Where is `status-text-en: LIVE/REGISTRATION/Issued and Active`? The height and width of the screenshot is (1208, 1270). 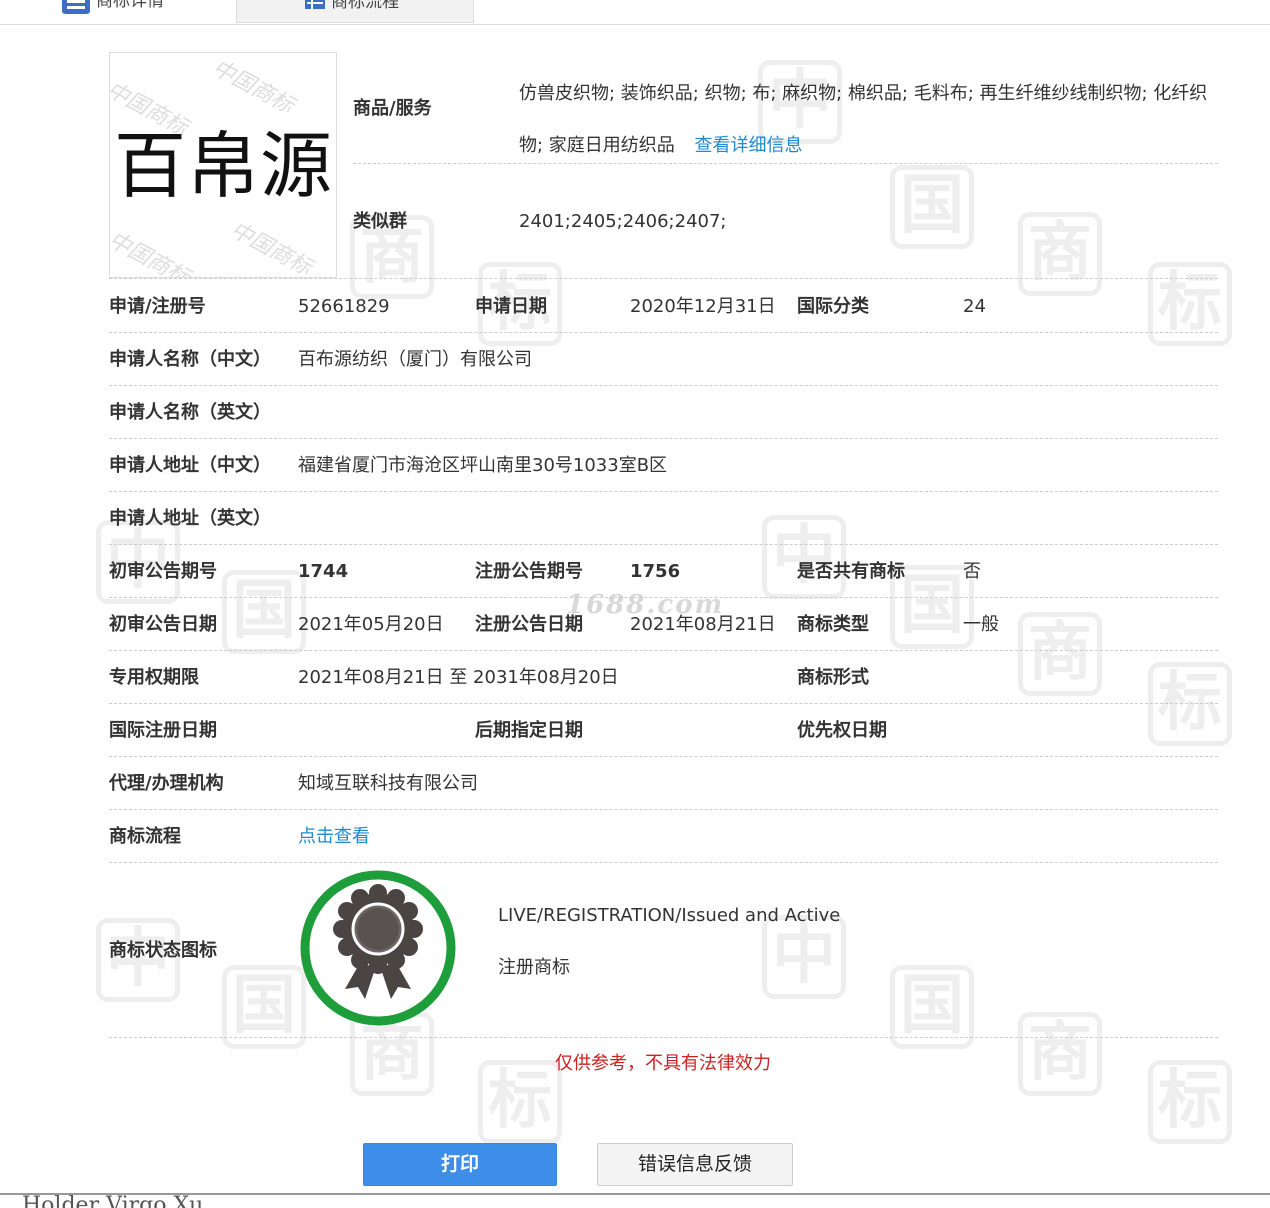
status-text-en: LIVE/REGISTRATION/Issued and Active is located at coordinates (669, 915).